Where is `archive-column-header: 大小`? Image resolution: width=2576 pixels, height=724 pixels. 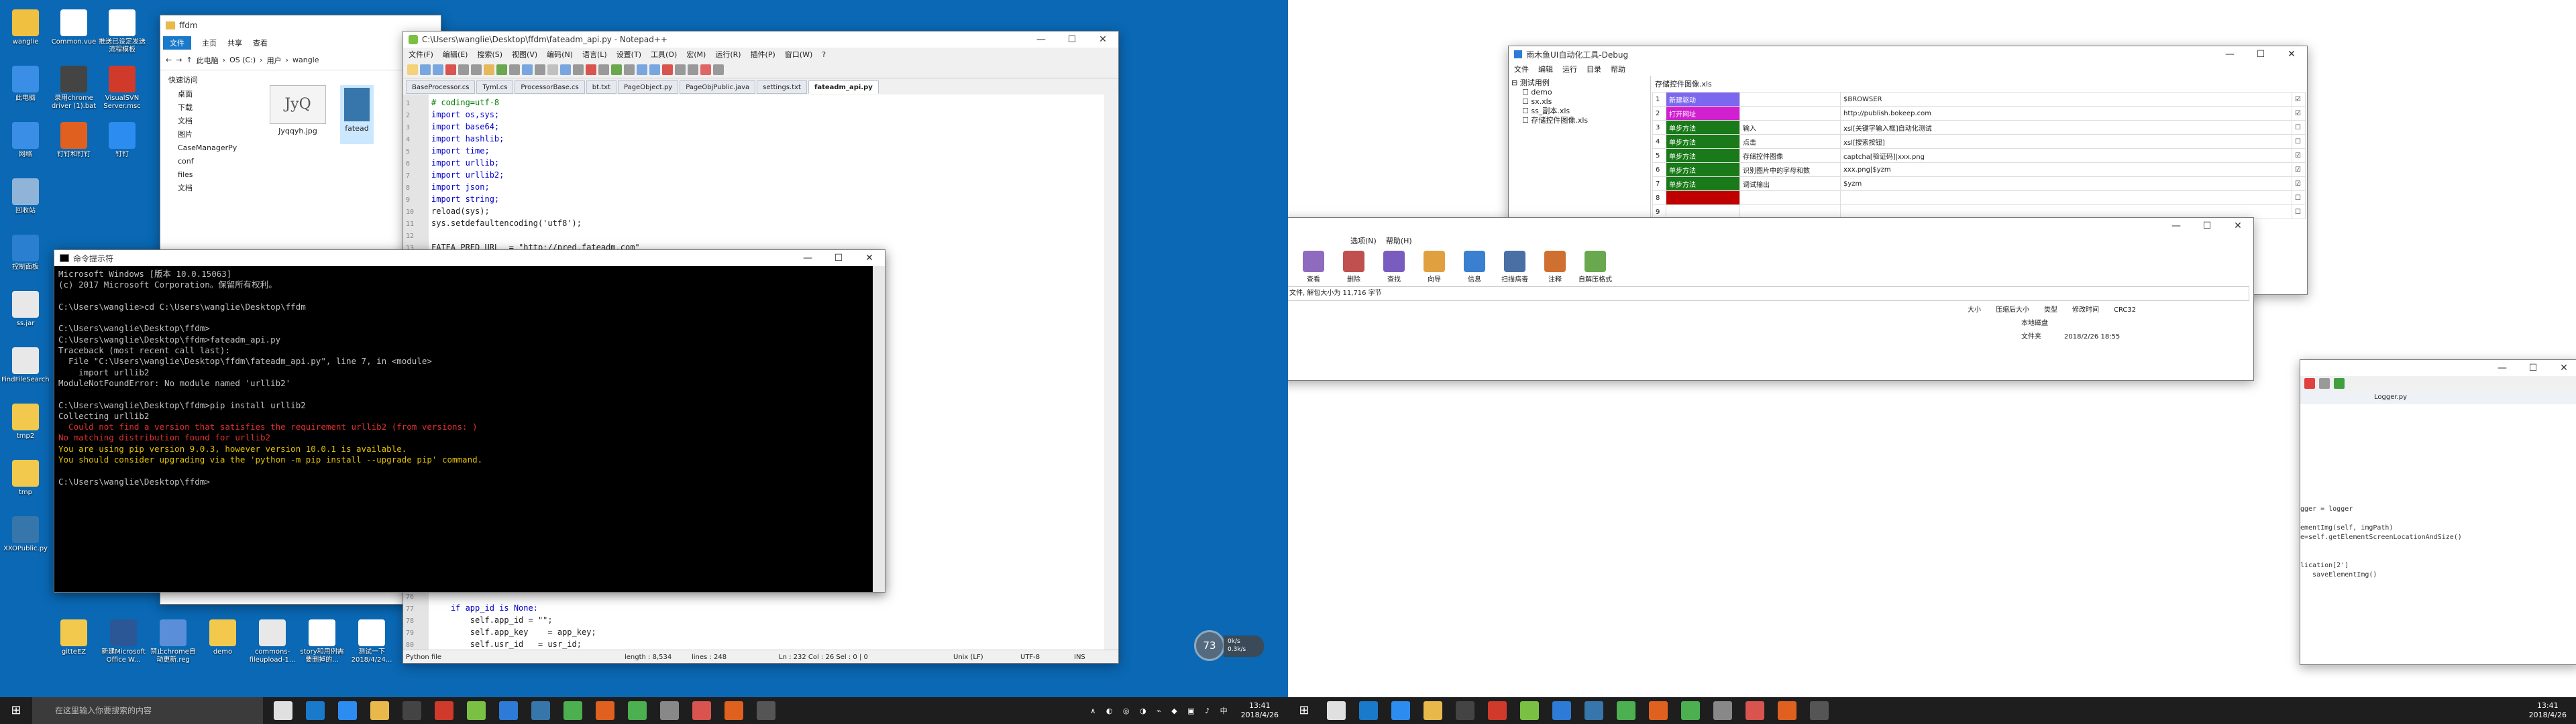 archive-column-header: 大小 is located at coordinates (1974, 310).